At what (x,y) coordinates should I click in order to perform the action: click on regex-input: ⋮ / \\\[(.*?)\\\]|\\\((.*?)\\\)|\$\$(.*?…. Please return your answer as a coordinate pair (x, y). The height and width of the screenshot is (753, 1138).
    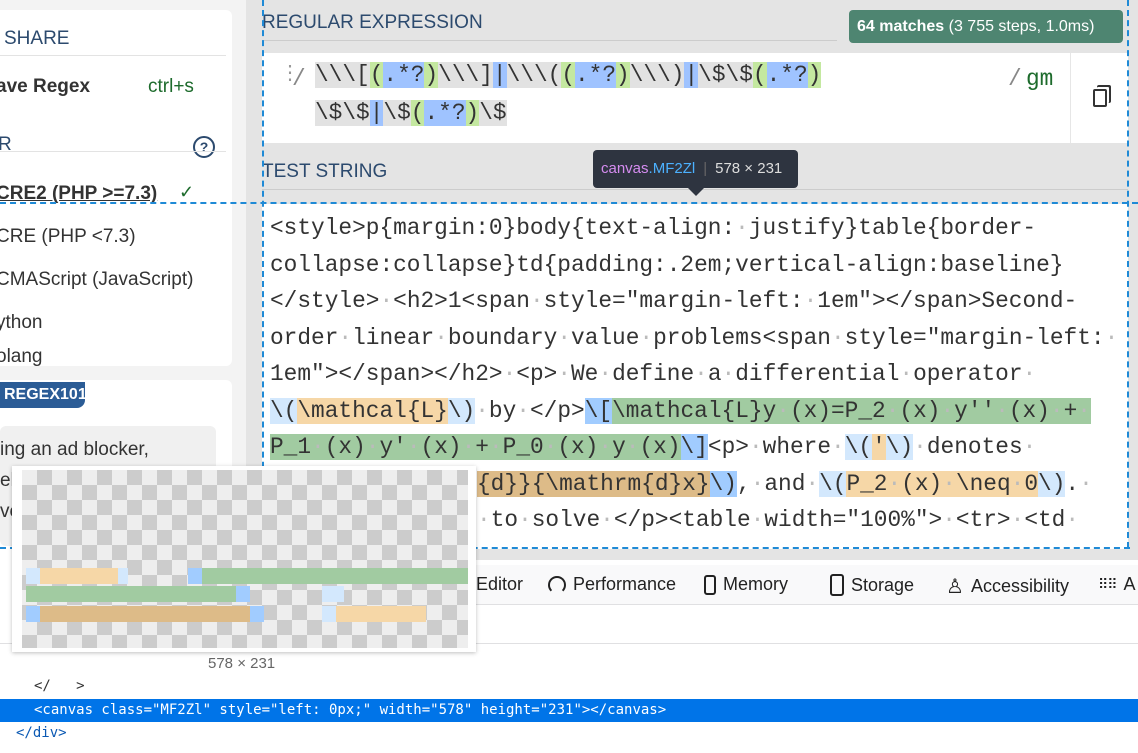
    Looking at the image, I should click on (695, 98).